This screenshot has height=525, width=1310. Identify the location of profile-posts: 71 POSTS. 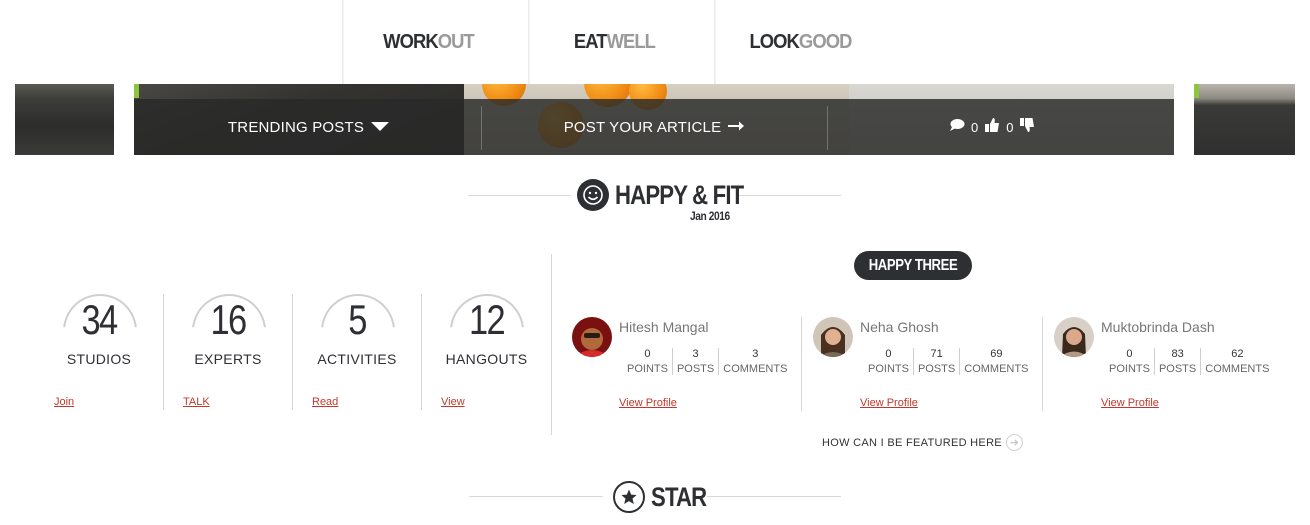
(937, 361).